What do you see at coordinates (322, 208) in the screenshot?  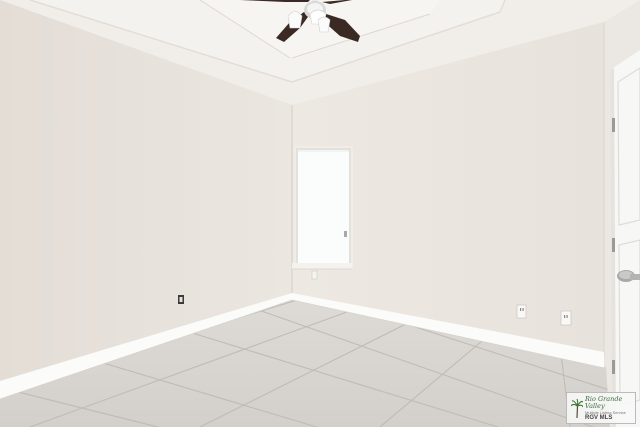 I see `window` at bounding box center [322, 208].